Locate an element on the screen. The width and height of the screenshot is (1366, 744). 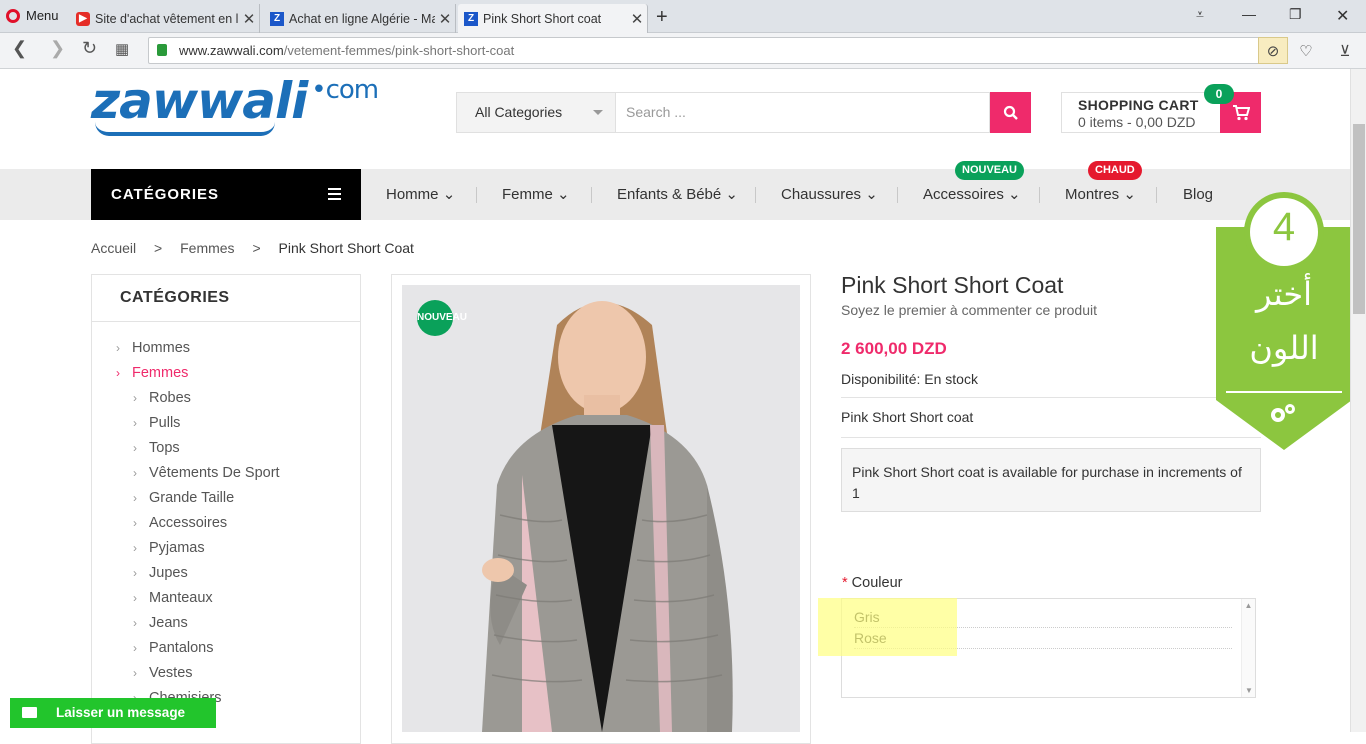
list-scrollbar: ▲ ▼ is located at coordinates (1248, 648).